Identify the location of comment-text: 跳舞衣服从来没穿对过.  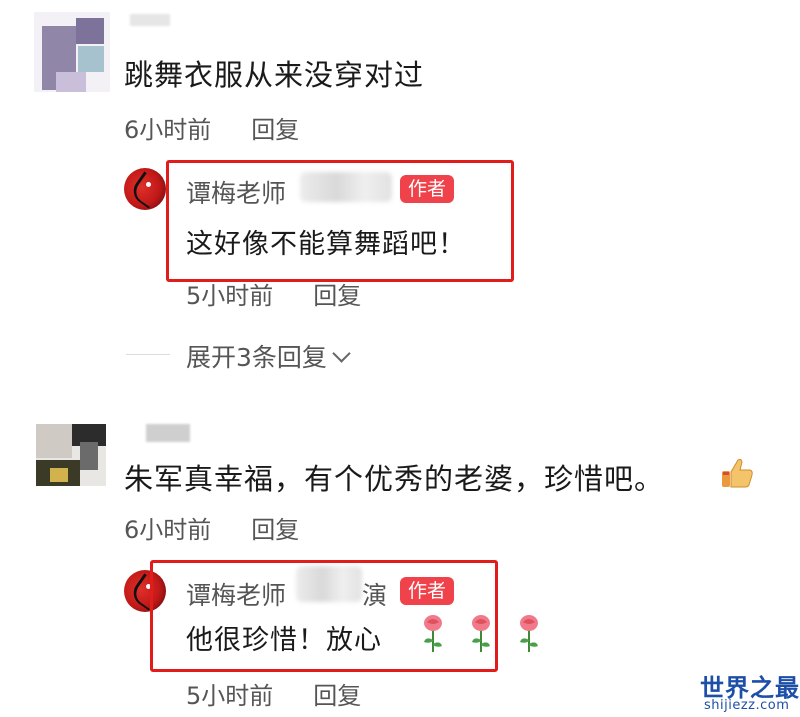
(274, 75).